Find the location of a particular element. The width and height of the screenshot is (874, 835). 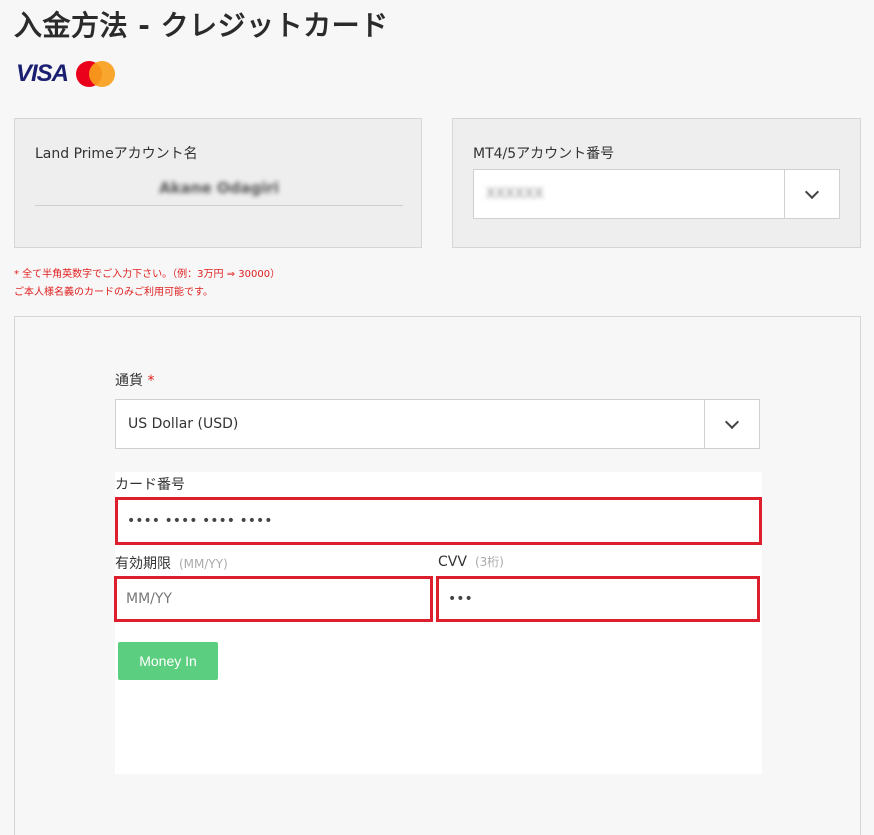

expiry-label: 有効期限 (MM/YY) is located at coordinates (171, 563).